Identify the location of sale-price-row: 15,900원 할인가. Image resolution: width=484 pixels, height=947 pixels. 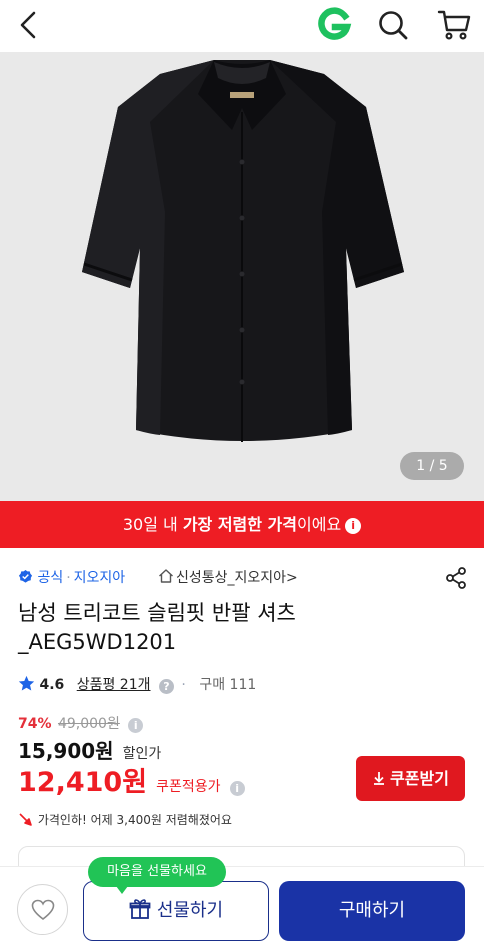
(89, 751).